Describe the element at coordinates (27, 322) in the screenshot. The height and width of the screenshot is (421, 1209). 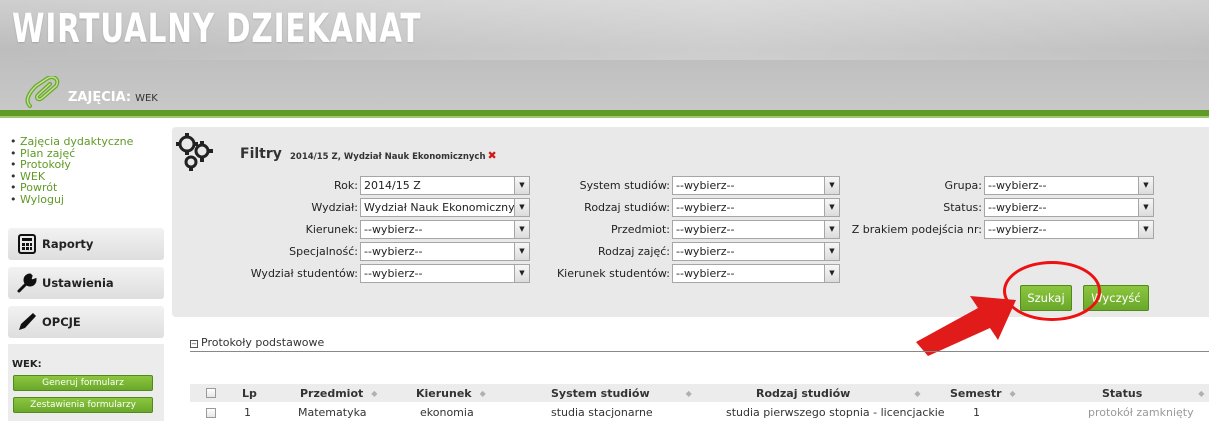
I see `pencil-icon` at that location.